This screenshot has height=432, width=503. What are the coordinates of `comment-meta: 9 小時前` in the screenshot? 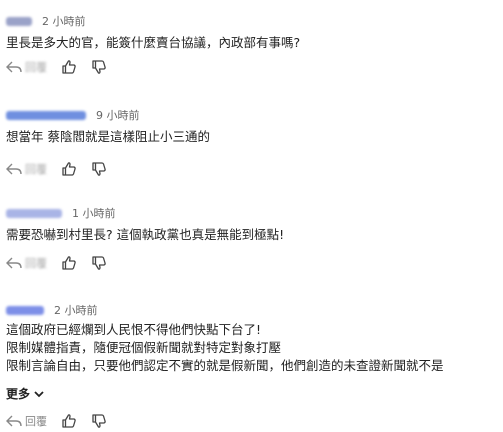 It's located at (73, 115).